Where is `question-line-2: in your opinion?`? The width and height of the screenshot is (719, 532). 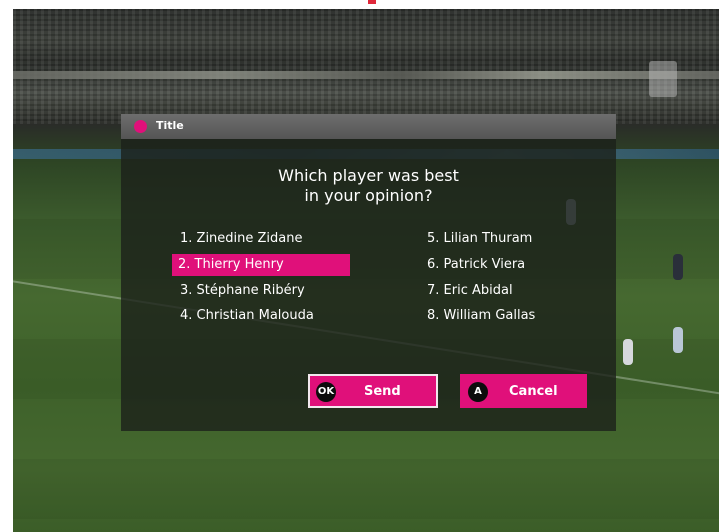 question-line-2: in your opinion? is located at coordinates (368, 195).